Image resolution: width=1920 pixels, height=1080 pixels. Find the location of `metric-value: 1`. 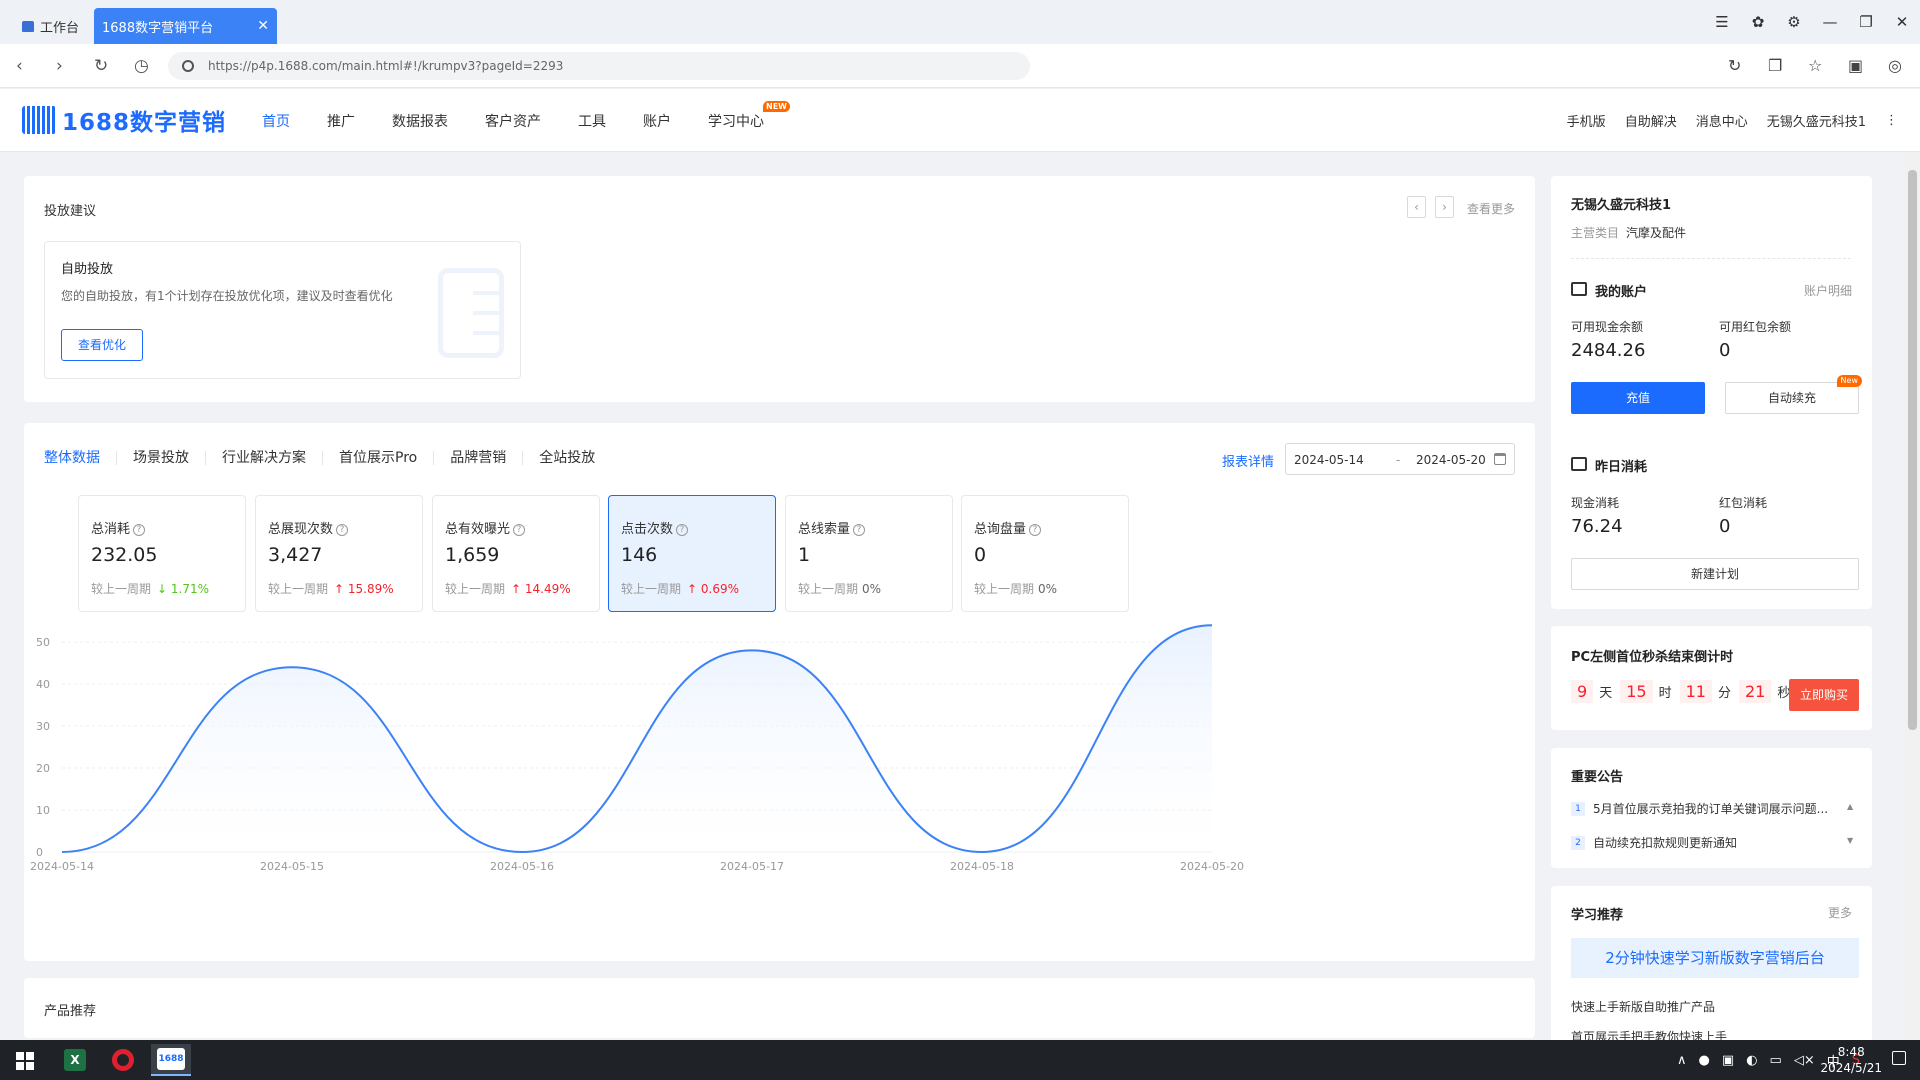

metric-value: 1 is located at coordinates (804, 555).